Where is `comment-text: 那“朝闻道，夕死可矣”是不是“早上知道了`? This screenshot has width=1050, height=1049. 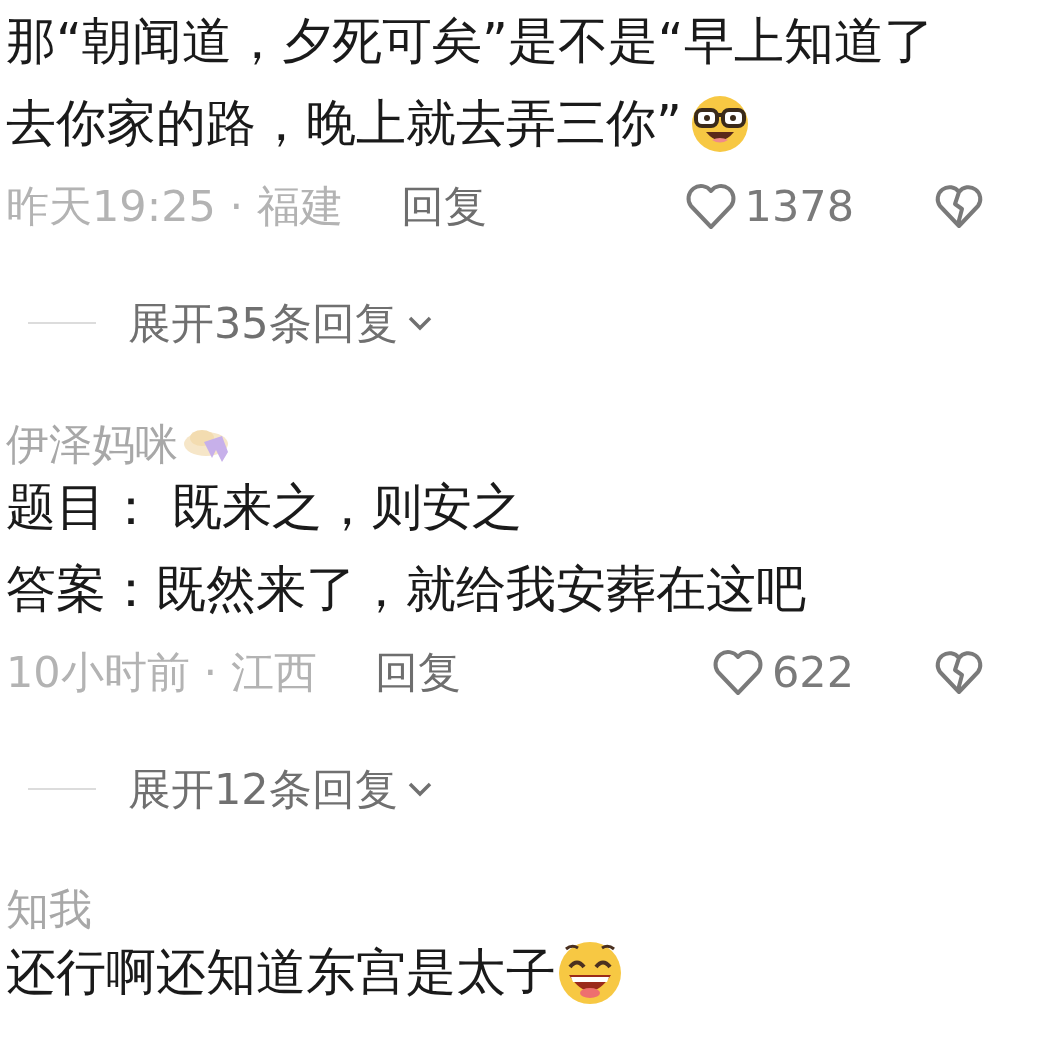
comment-text: 那“朝闻道，夕死可矣”是不是“早上知道了 is located at coordinates (470, 41).